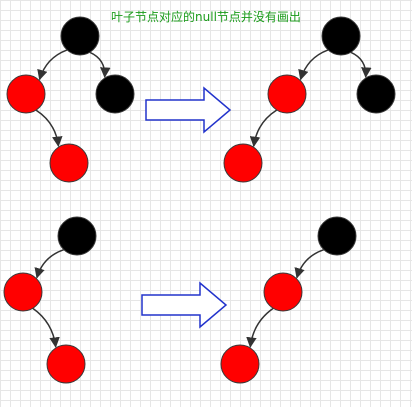 This screenshot has width=412, height=407. I want to click on bottom-left-edge-left-left-right, so click(46, 327).